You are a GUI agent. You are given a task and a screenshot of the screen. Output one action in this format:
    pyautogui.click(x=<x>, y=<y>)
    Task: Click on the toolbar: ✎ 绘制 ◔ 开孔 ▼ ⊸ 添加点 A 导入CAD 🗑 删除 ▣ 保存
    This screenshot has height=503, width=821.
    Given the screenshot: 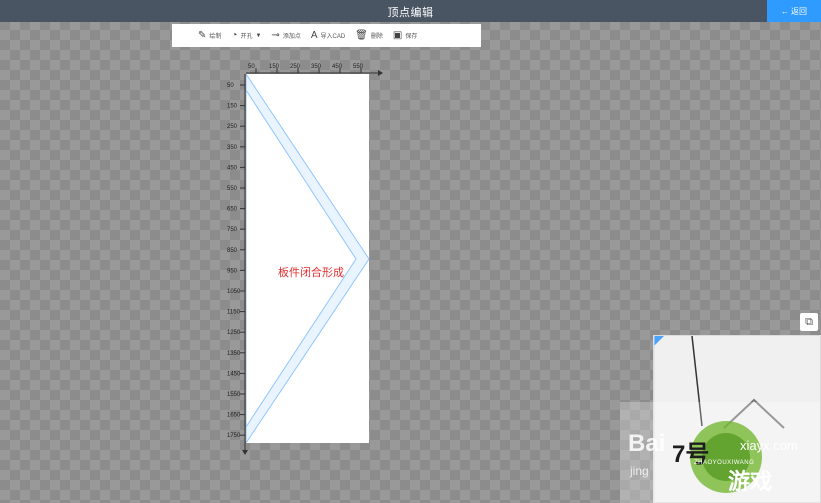 What is the action you would take?
    pyautogui.click(x=326, y=35)
    